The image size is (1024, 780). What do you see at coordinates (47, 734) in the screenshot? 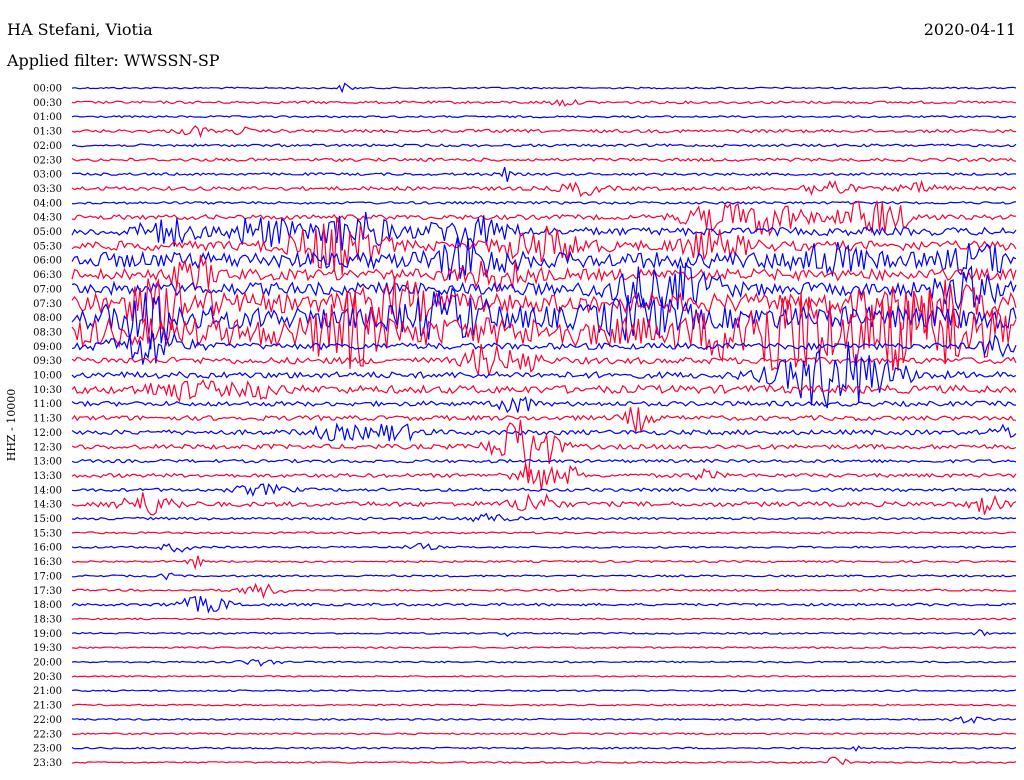
I see `time-label: 22:30` at bounding box center [47, 734].